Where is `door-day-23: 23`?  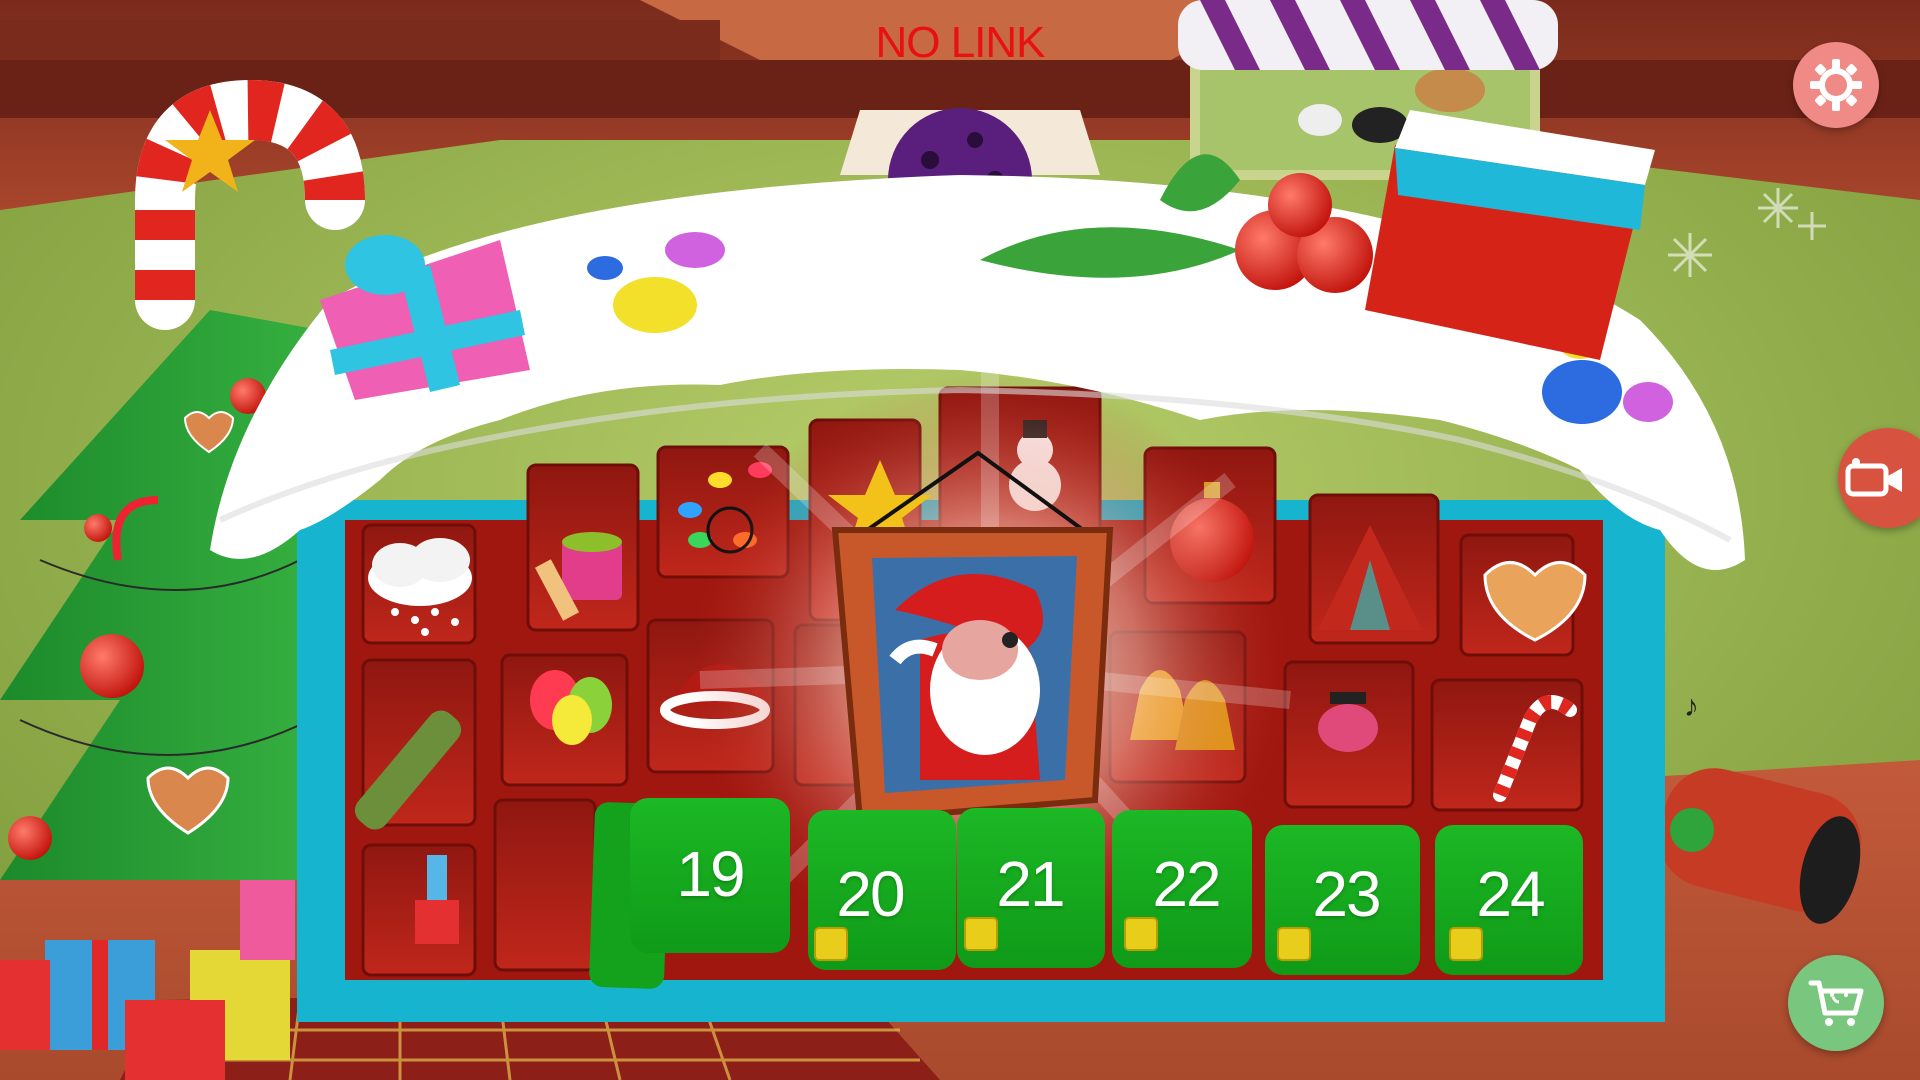 door-day-23: 23 is located at coordinates (1346, 894).